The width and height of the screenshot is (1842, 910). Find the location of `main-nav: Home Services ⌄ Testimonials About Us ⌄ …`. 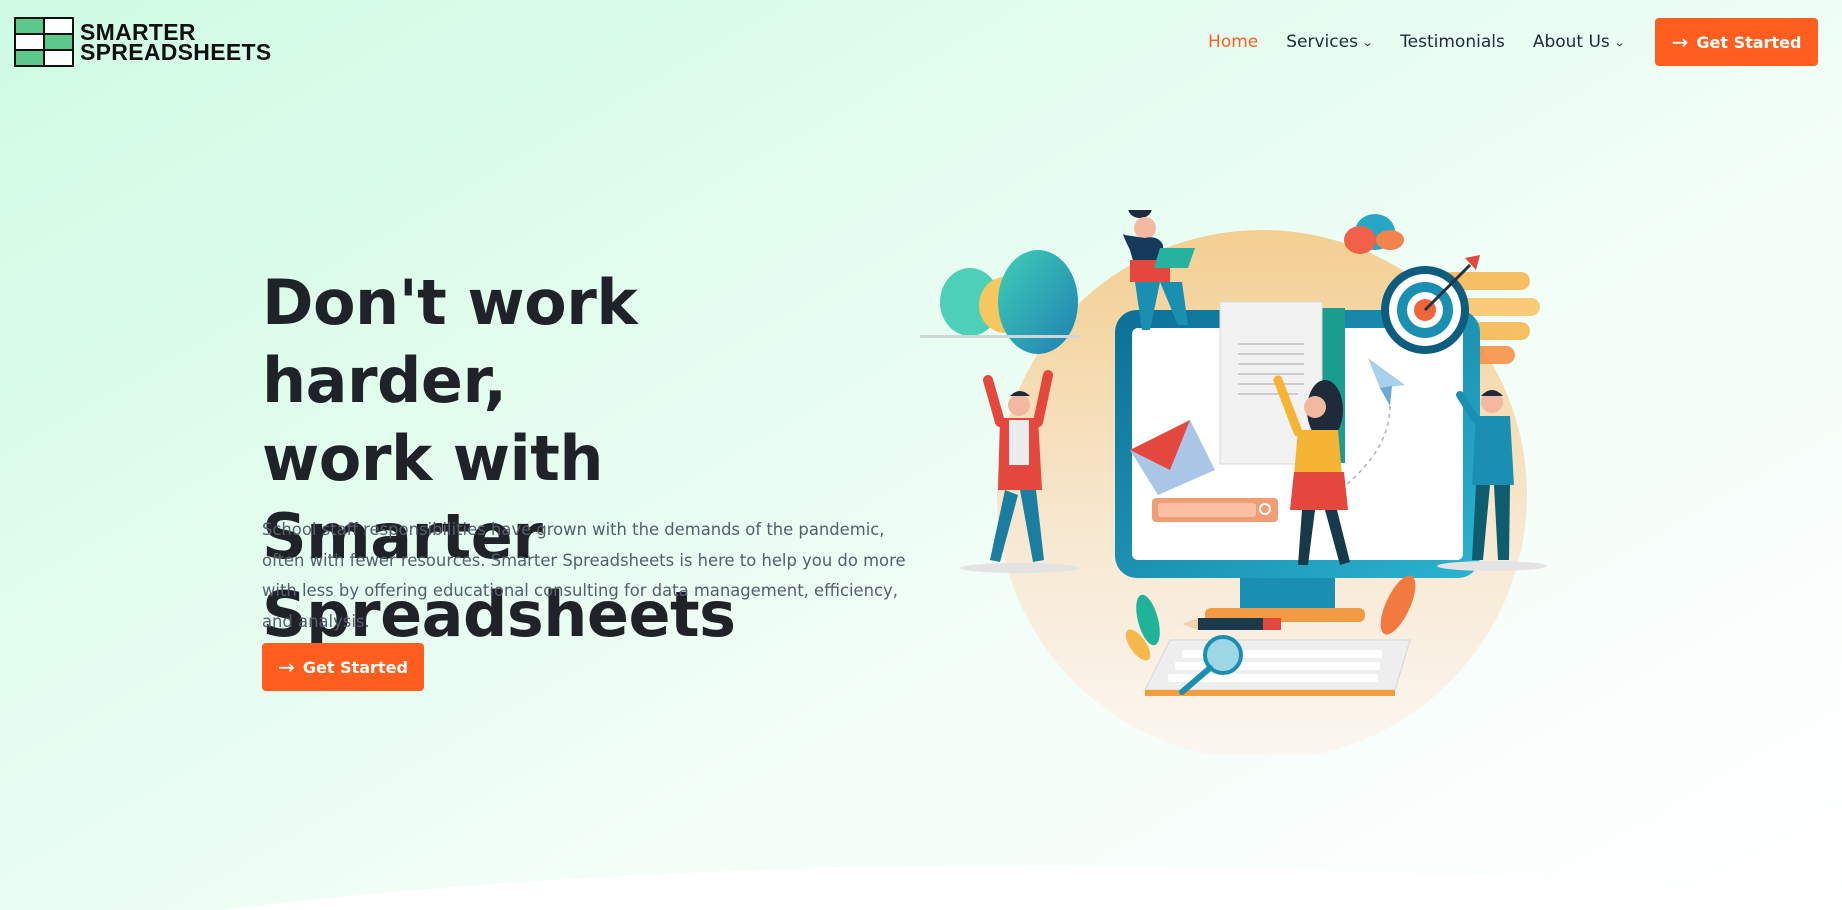

main-nav: Home Services ⌄ Testimonials About Us ⌄ … is located at coordinates (1499, 42).